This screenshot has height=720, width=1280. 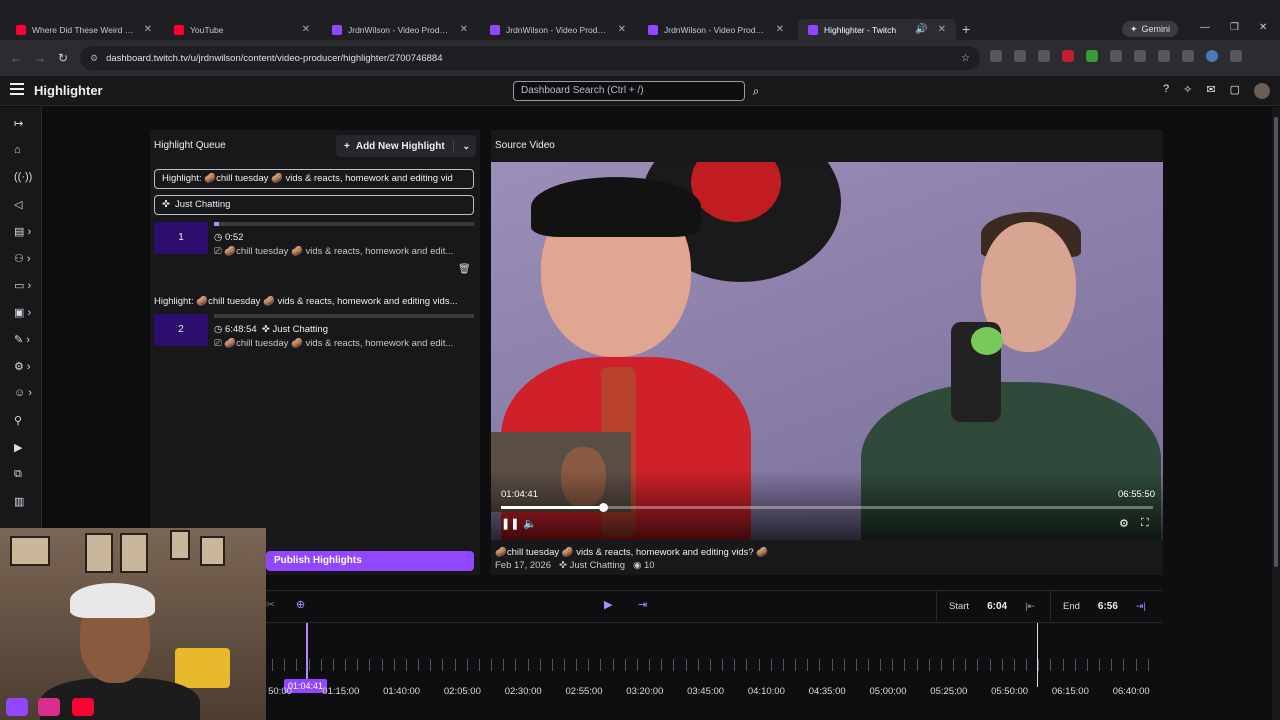 I want to click on skip-to-end-icon: ⇥, so click(x=642, y=604).